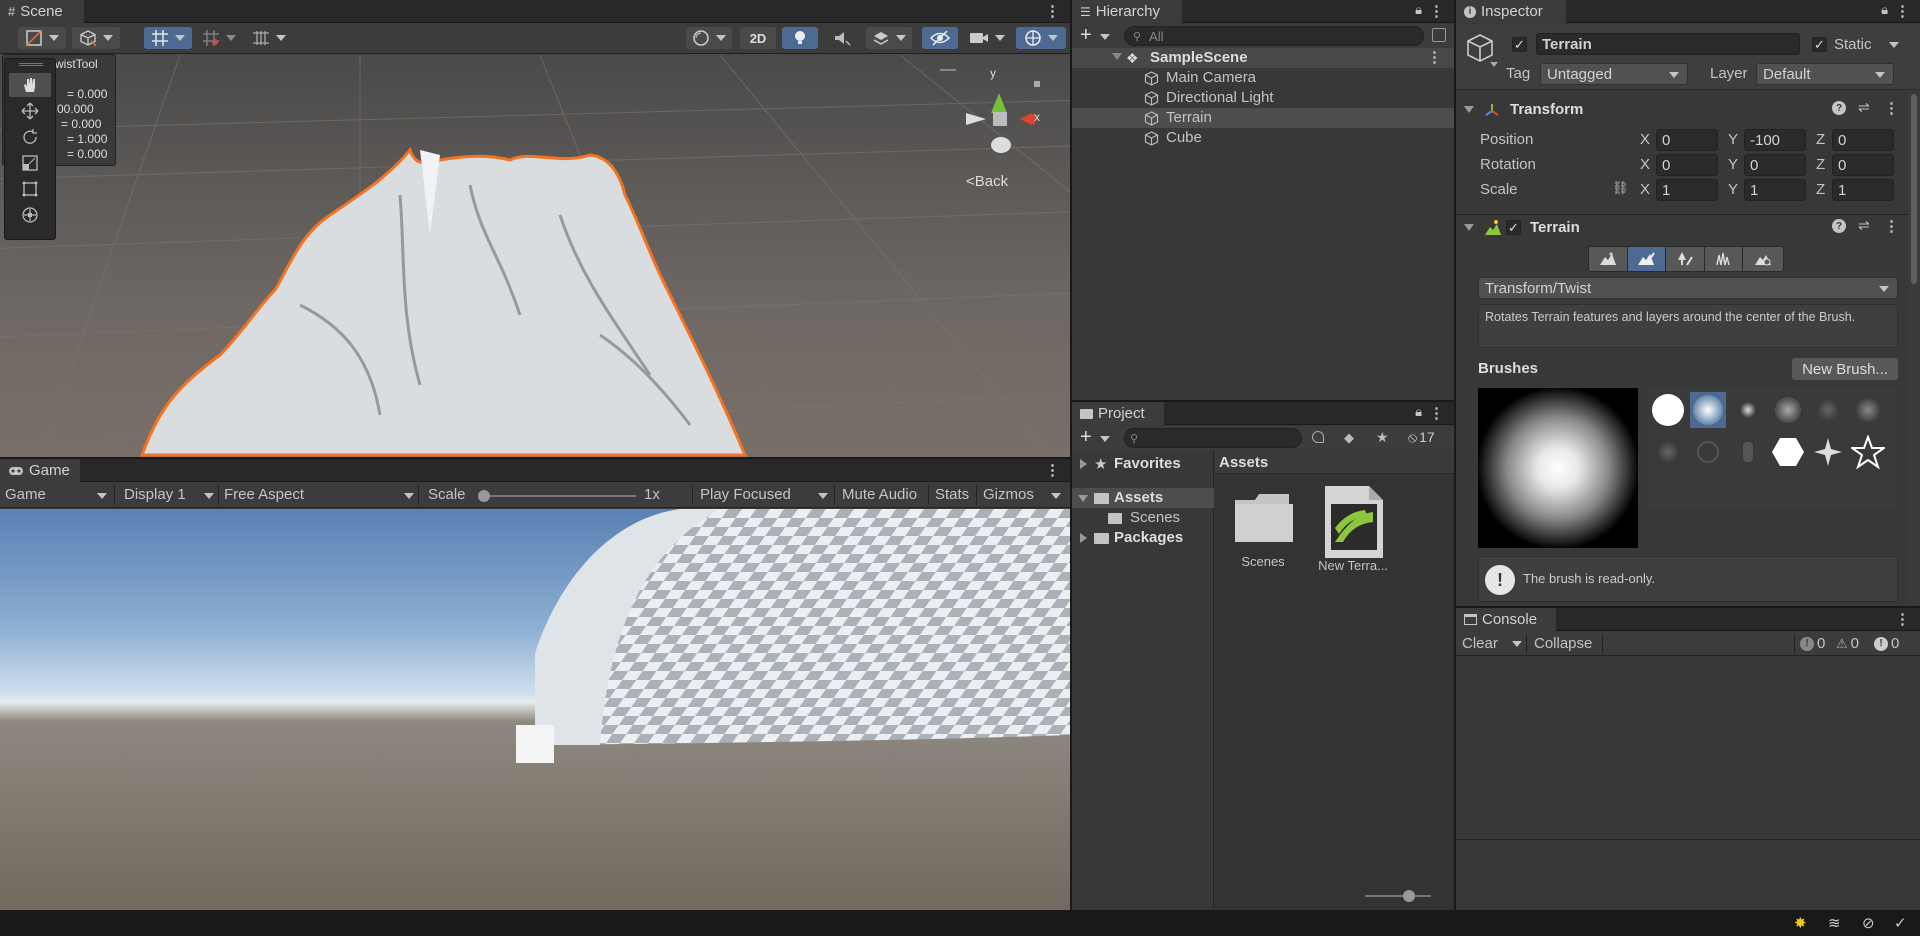 The width and height of the screenshot is (1920, 936). I want to click on create-neighbor-button, so click(1608, 259).